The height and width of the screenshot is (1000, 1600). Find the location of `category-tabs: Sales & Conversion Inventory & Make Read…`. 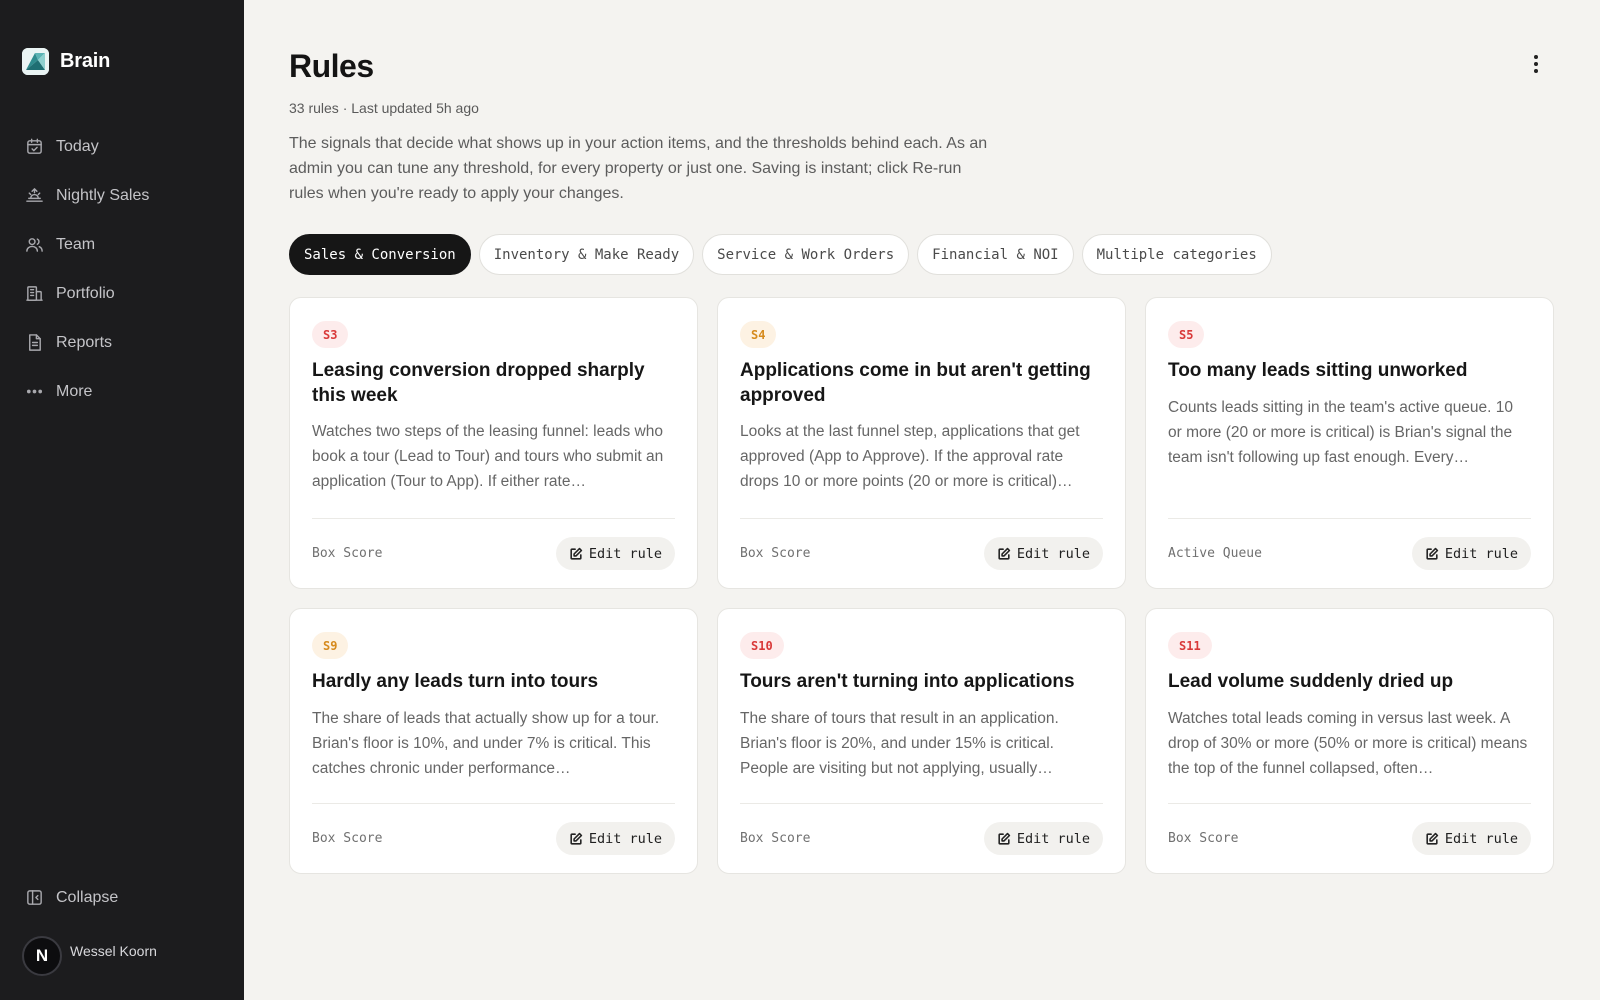

category-tabs: Sales & Conversion Inventory & Make Read… is located at coordinates (780, 254).